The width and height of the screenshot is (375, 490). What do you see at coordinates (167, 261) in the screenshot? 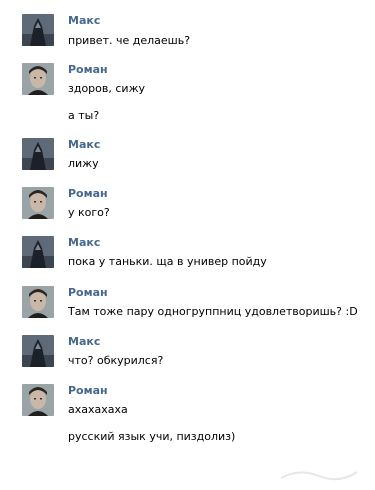
I see `message-text: пока у таньки. ща в универ пойду` at bounding box center [167, 261].